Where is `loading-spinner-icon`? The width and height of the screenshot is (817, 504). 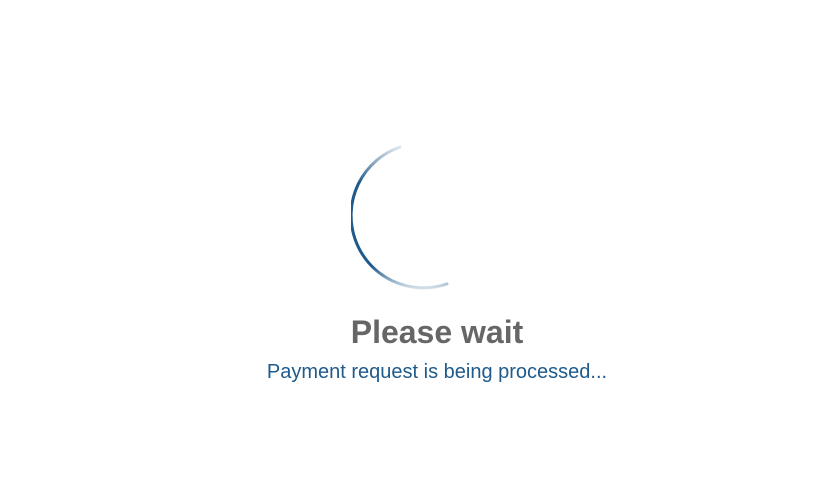 loading-spinner-icon is located at coordinates (425, 217).